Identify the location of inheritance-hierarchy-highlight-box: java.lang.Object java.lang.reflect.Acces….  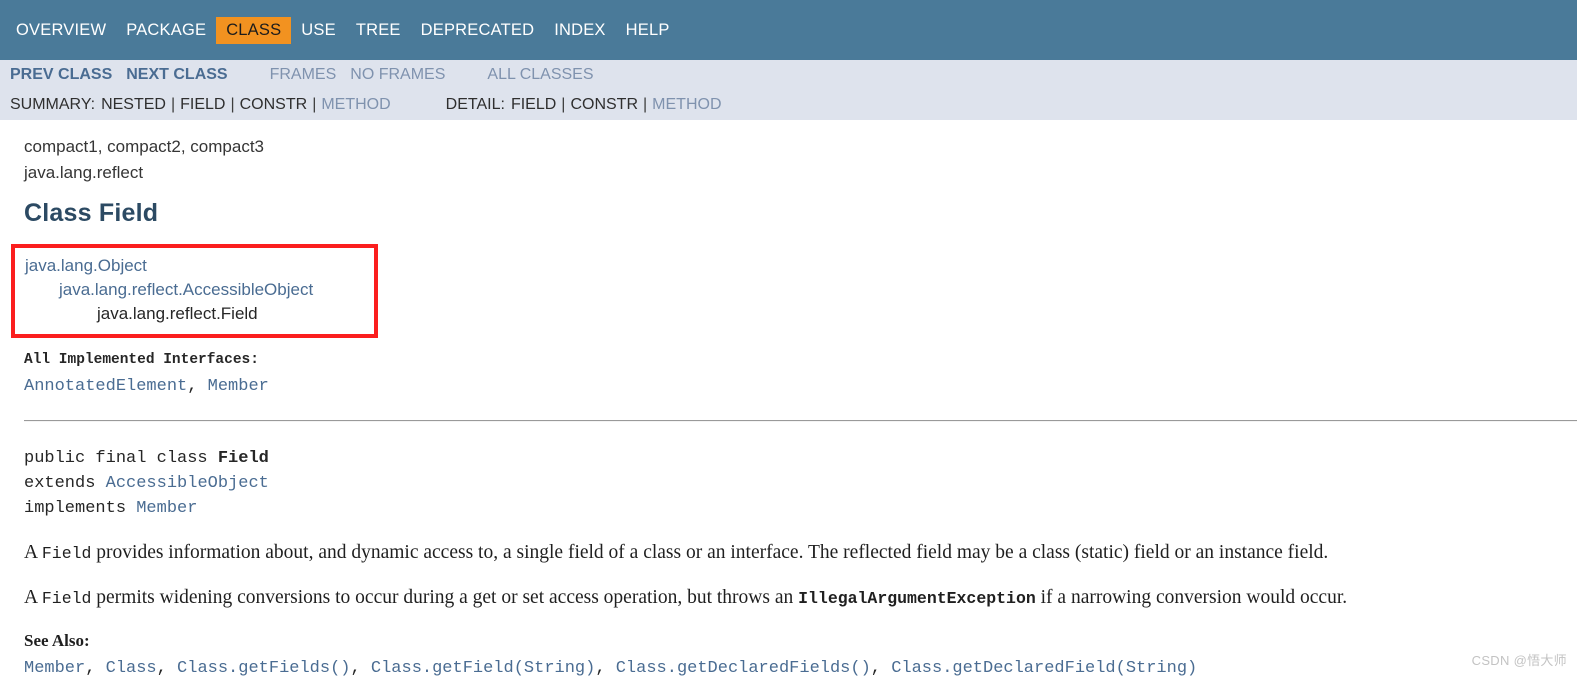
(194, 291).